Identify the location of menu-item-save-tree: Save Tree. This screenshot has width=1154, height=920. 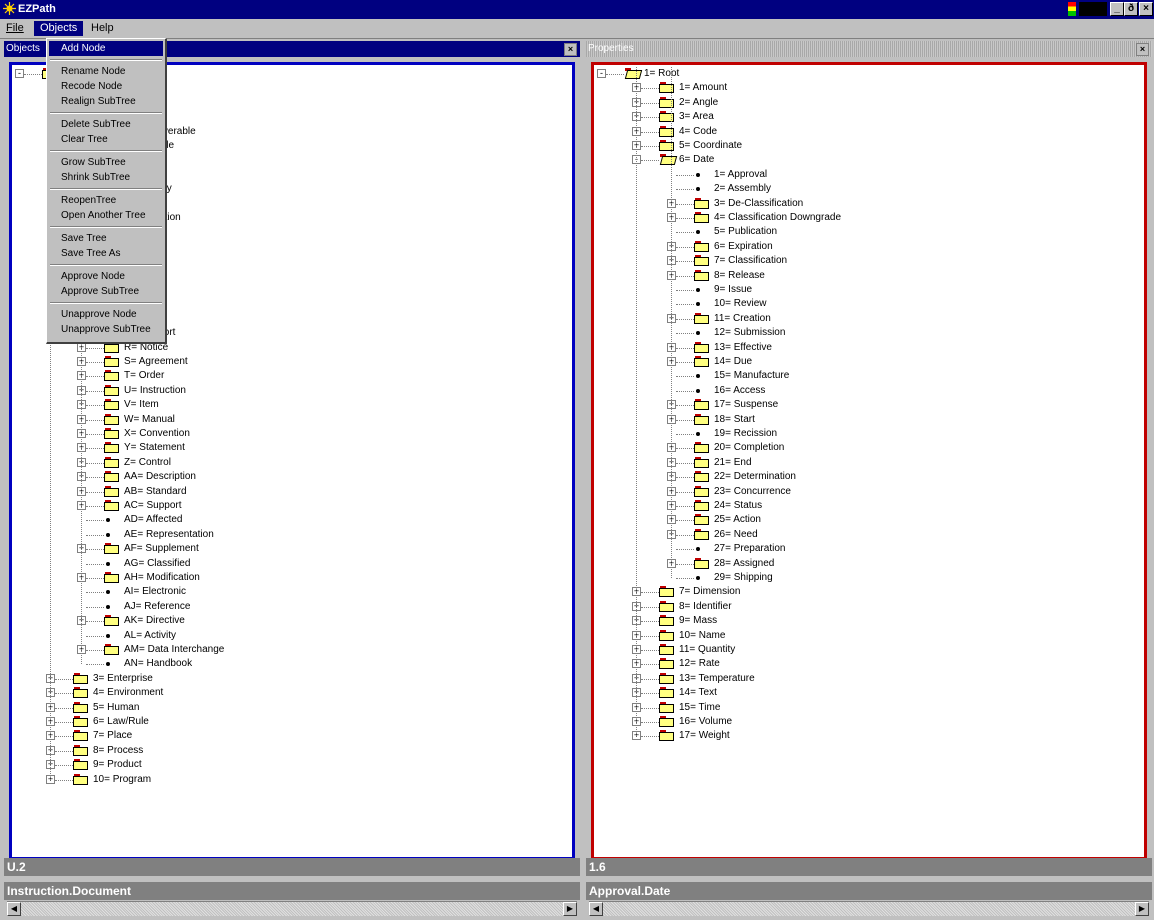
(84, 238).